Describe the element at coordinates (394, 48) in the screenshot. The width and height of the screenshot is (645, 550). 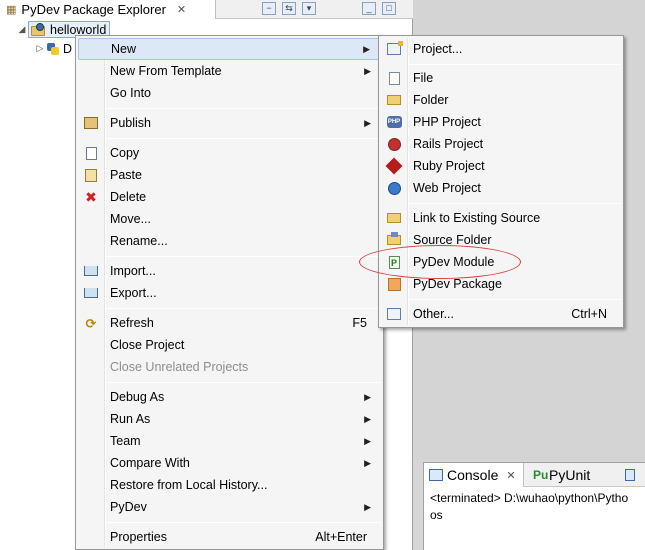
I see `new-project-icon` at that location.